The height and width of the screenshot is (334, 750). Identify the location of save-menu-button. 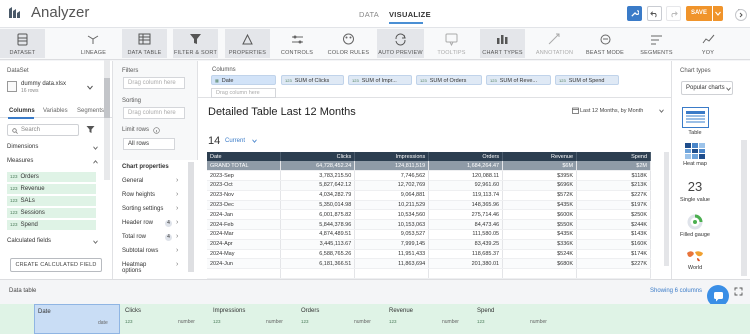
(718, 13).